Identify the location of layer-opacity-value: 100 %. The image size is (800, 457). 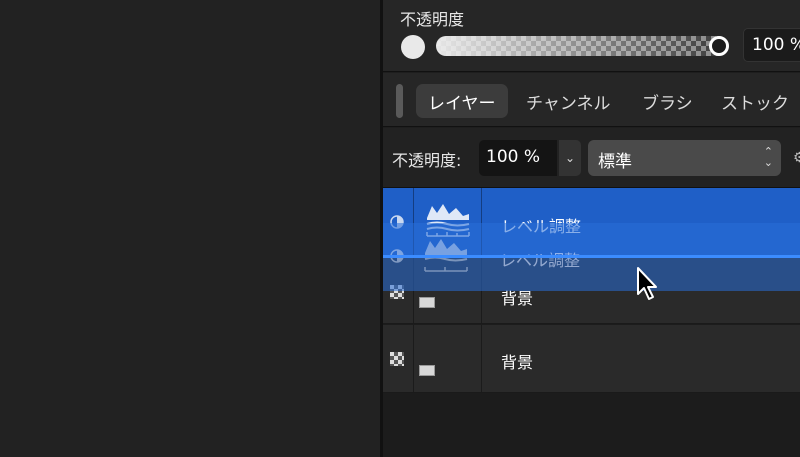
(513, 157).